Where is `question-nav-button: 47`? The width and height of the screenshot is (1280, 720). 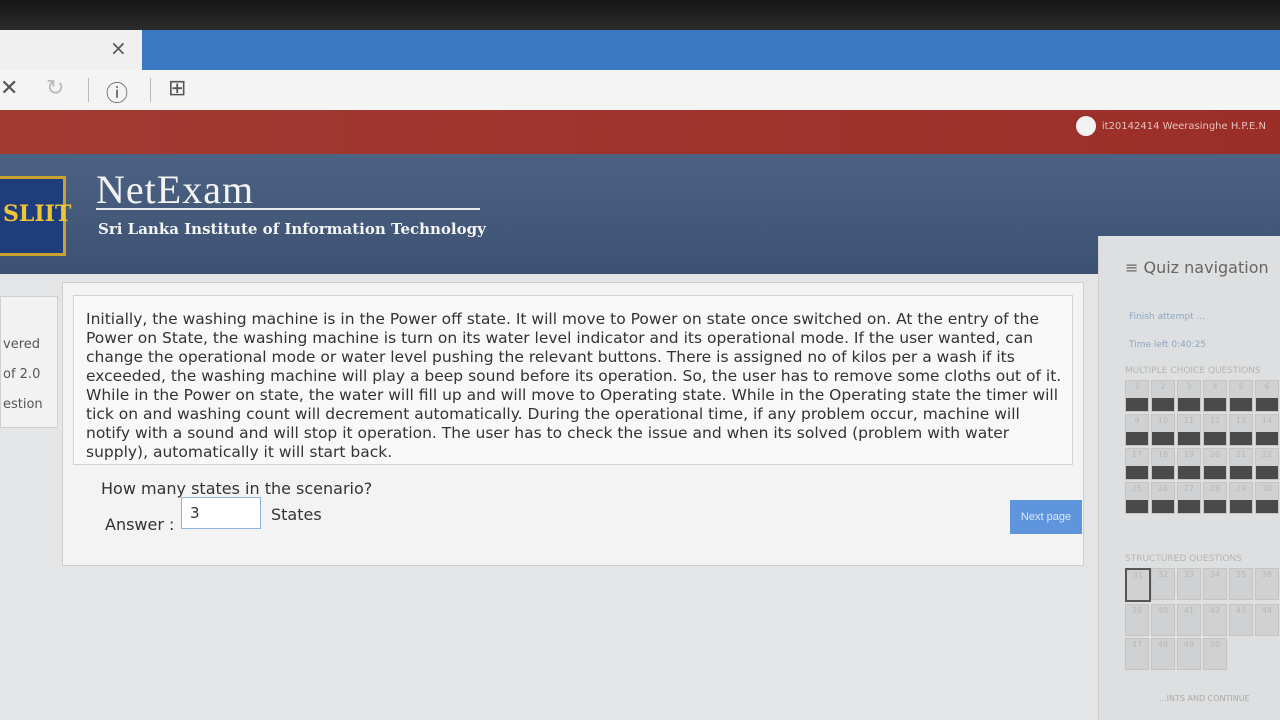
question-nav-button: 47 is located at coordinates (1137, 654).